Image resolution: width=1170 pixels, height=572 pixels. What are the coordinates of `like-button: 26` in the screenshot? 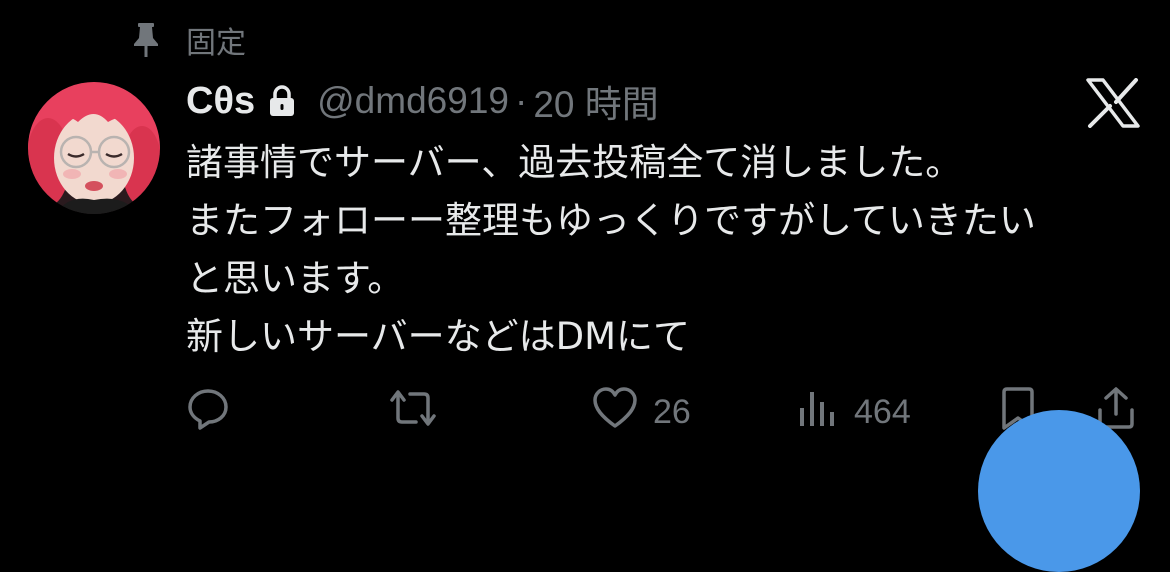 It's located at (641, 412).